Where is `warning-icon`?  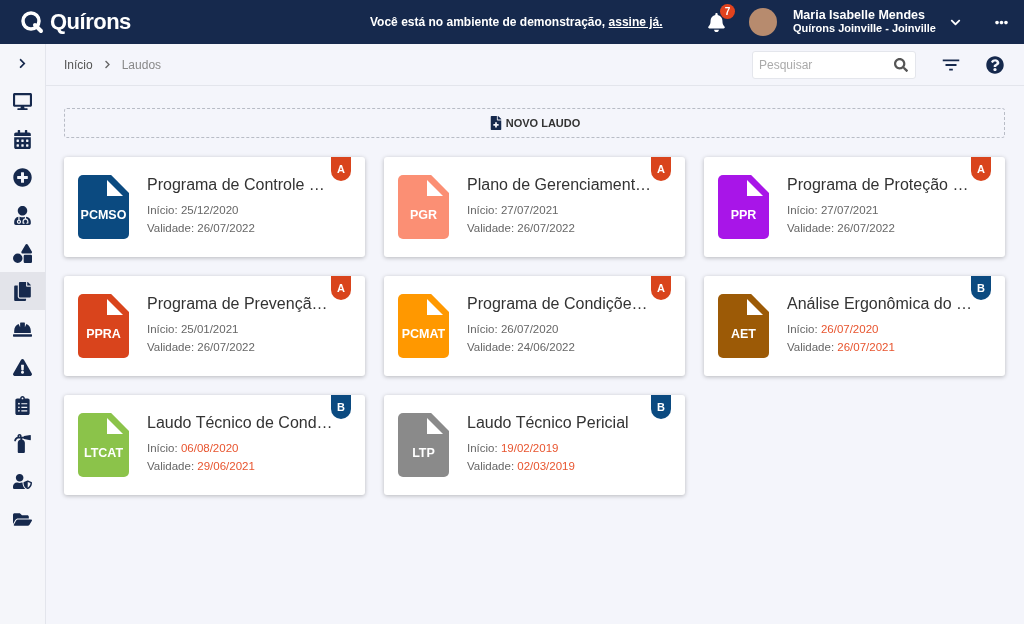
warning-icon is located at coordinates (22, 367).